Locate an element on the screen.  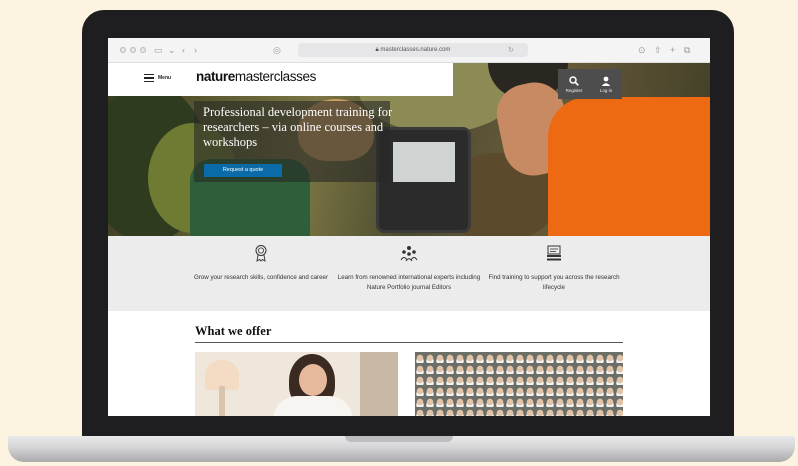
award-ribbon-icon is located at coordinates (261, 253).